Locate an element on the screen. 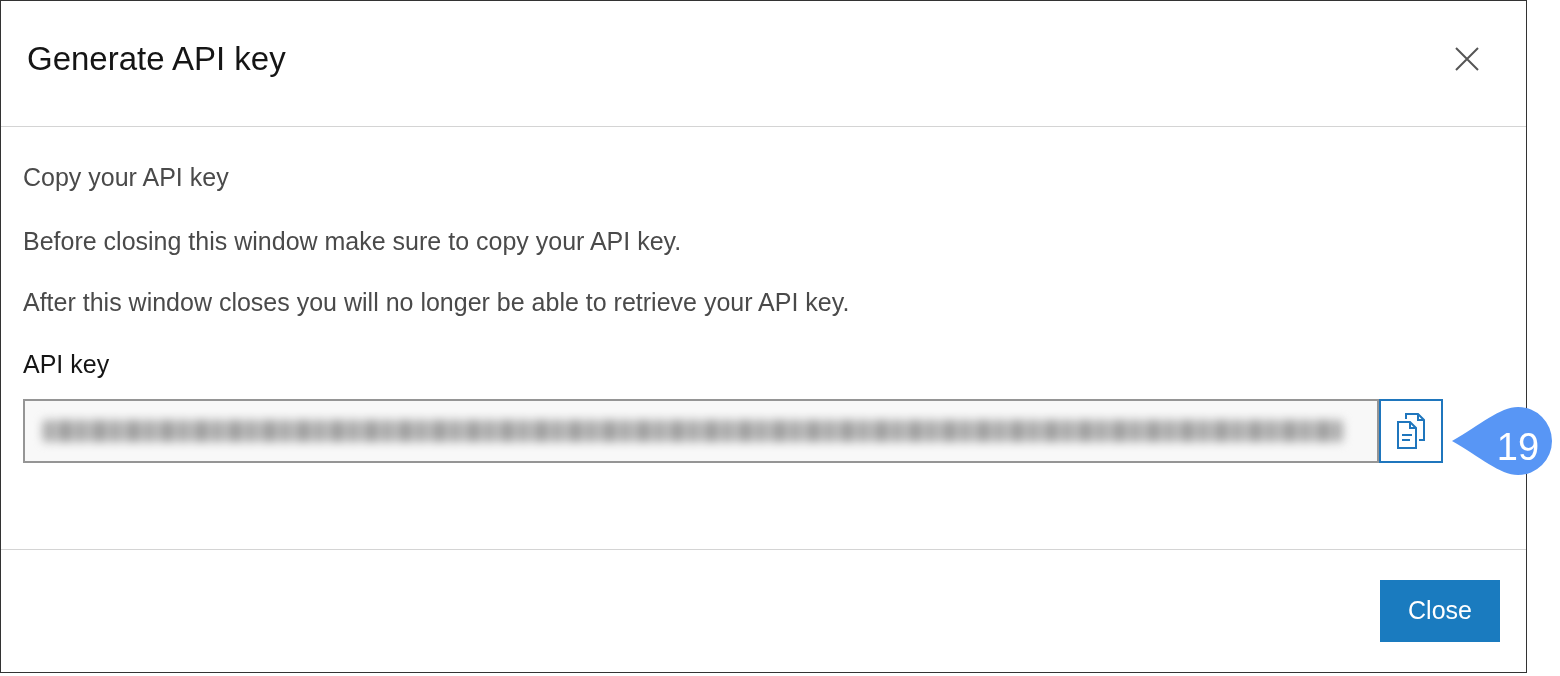  section-title: Copy your API key is located at coordinates (126, 177).